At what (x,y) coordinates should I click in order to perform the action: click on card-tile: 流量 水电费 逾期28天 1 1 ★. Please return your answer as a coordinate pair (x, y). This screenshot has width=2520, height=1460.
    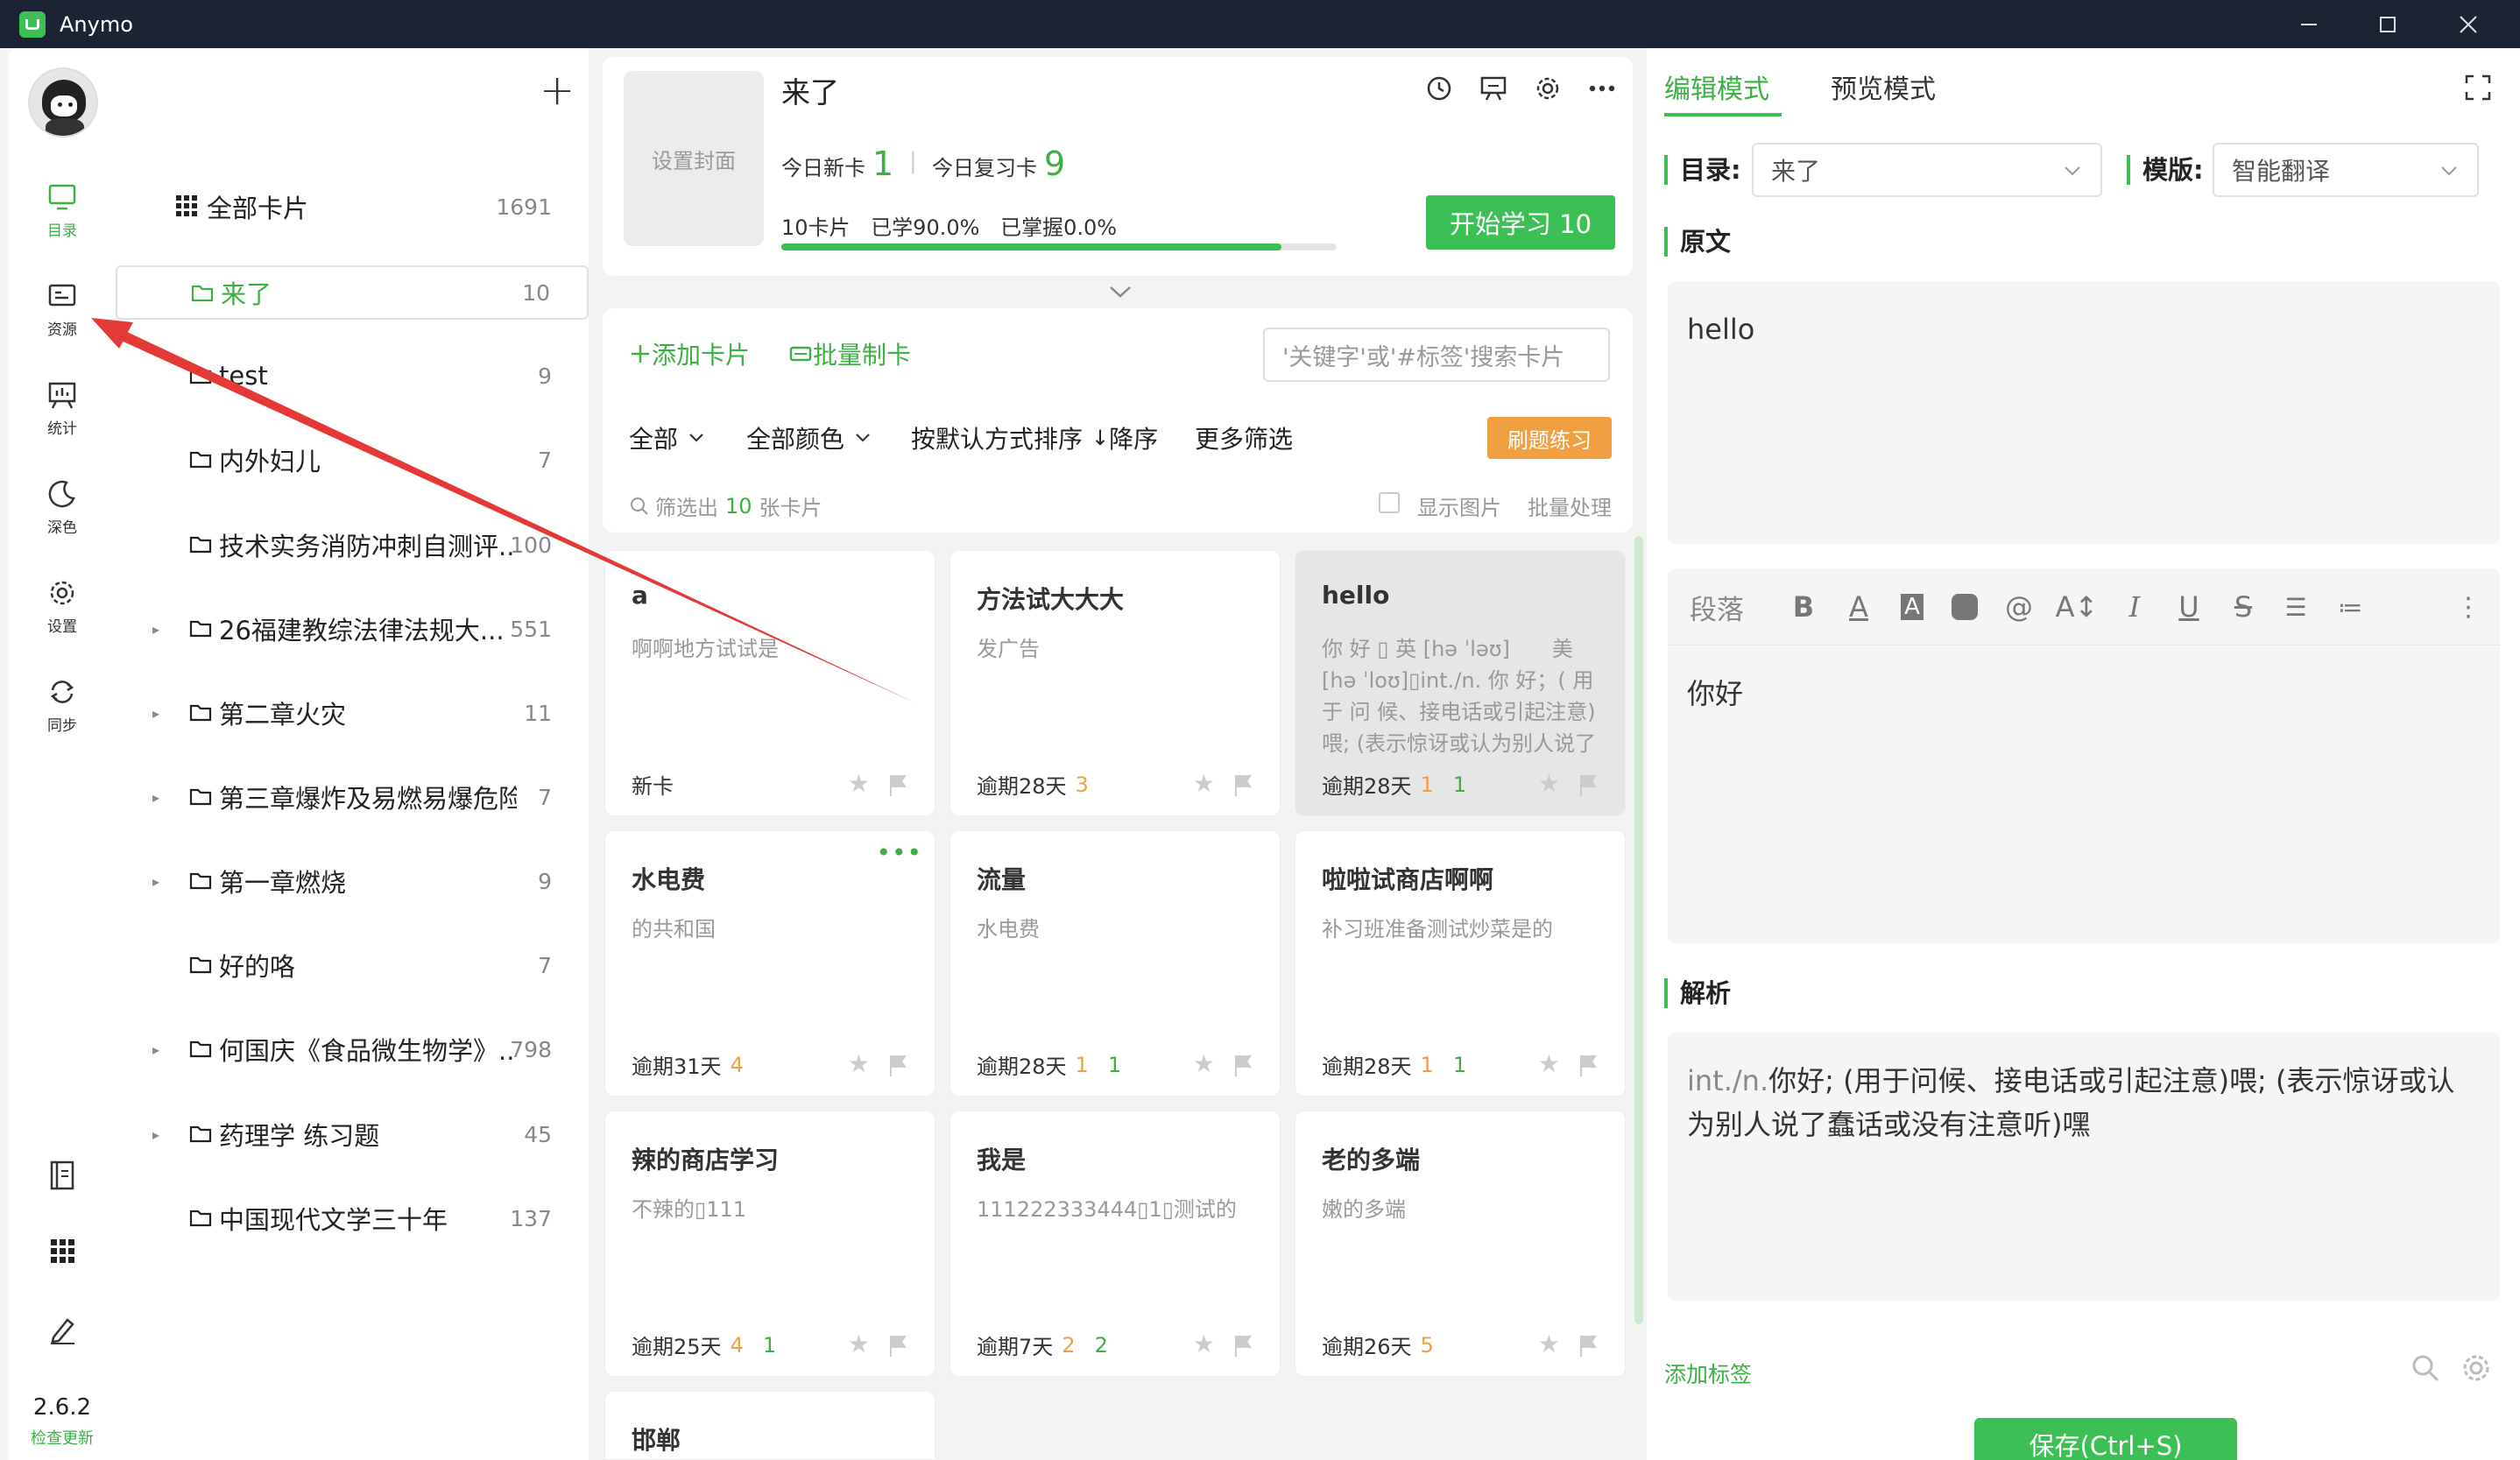
    Looking at the image, I should click on (1115, 963).